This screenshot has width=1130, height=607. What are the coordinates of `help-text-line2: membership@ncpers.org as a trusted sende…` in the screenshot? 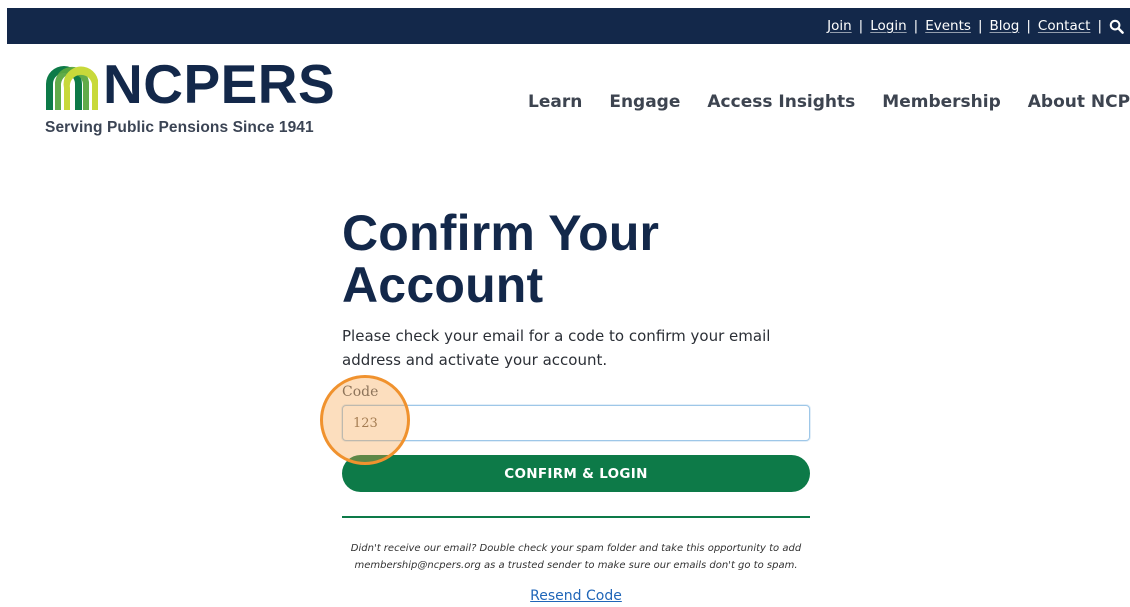 It's located at (576, 565).